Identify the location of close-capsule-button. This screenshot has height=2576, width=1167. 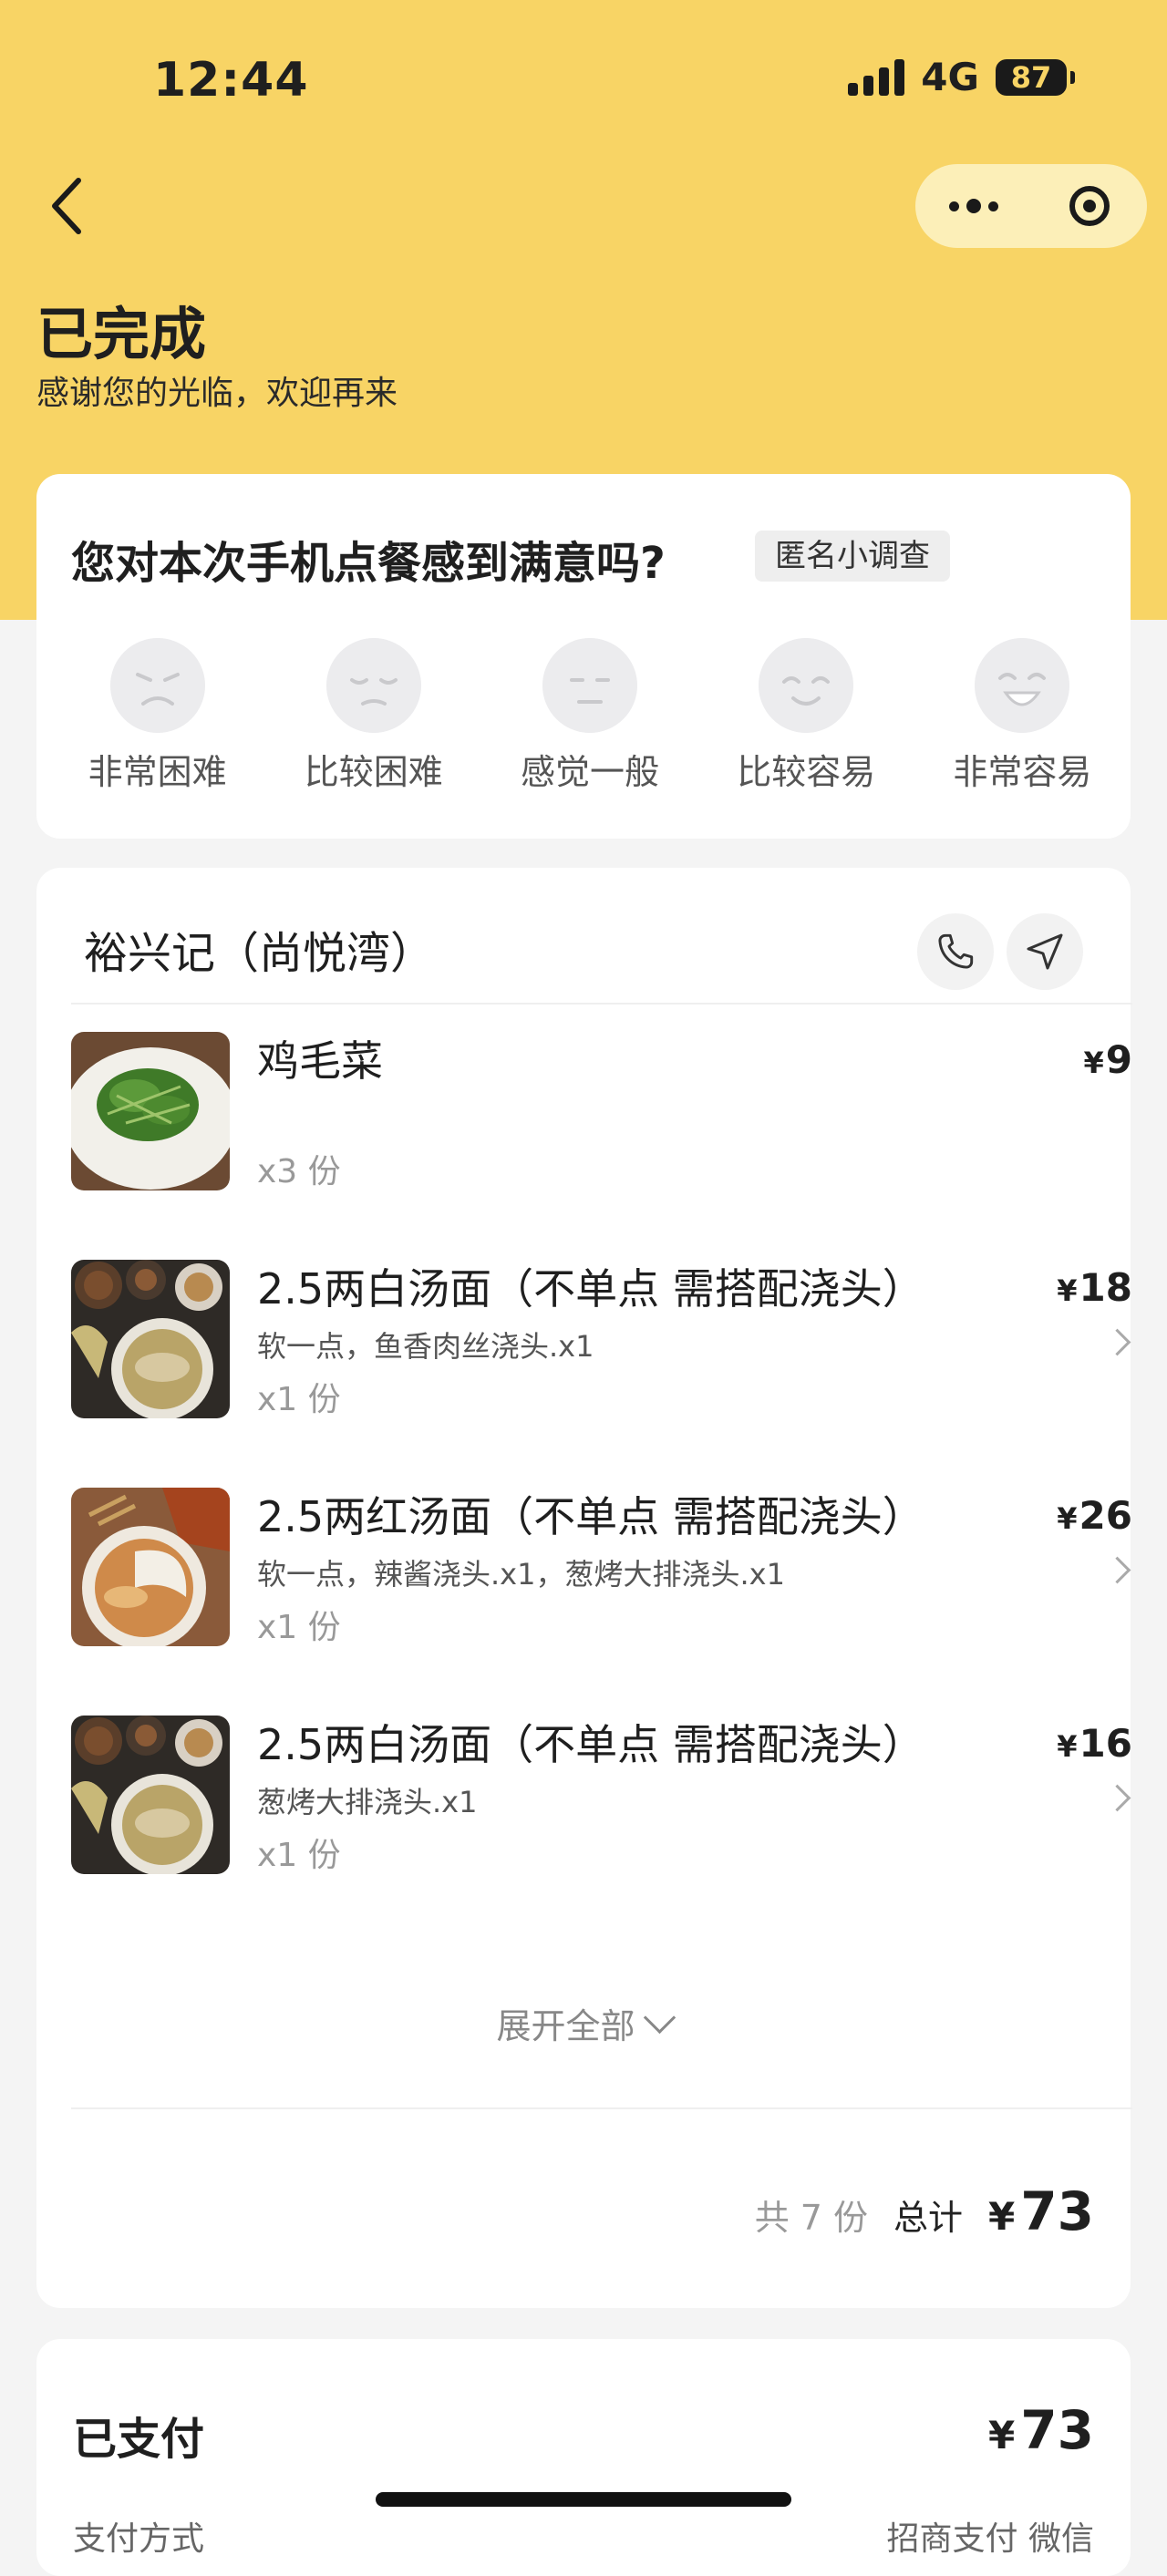
(1089, 206).